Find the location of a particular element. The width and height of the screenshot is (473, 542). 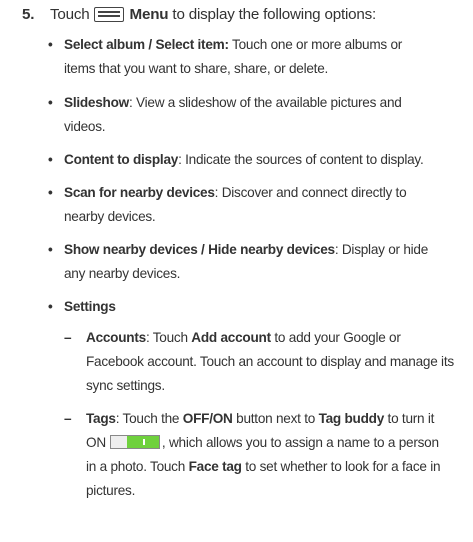

item-title: Slideshow is located at coordinates (96, 102).